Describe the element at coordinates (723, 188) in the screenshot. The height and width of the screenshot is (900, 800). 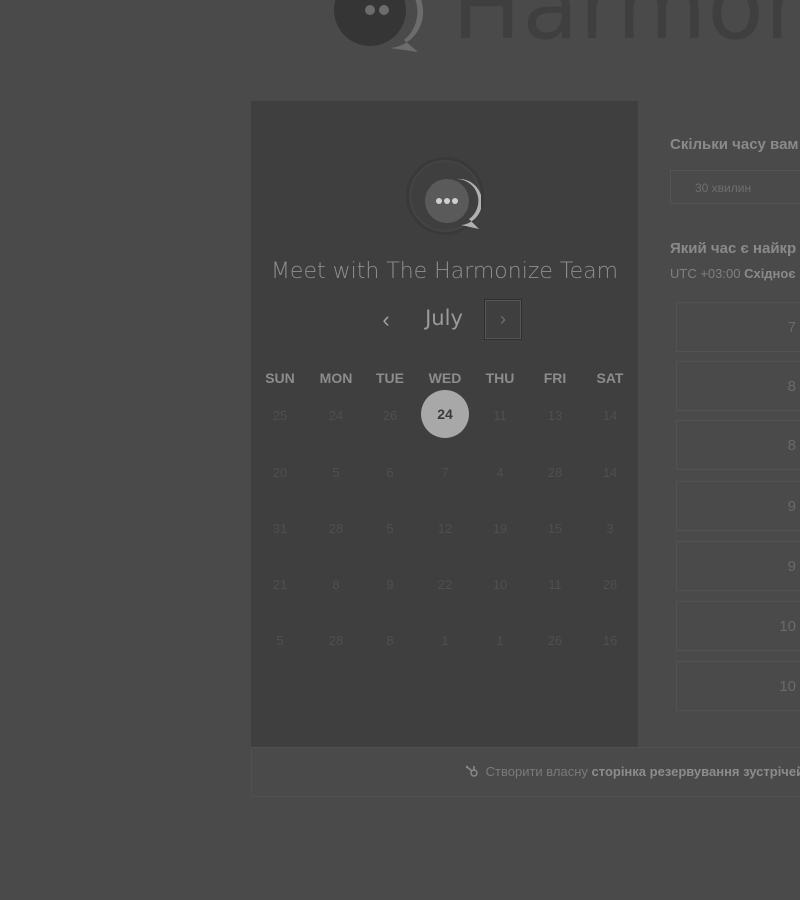
I see `duration-value: 30 хвилин` at that location.